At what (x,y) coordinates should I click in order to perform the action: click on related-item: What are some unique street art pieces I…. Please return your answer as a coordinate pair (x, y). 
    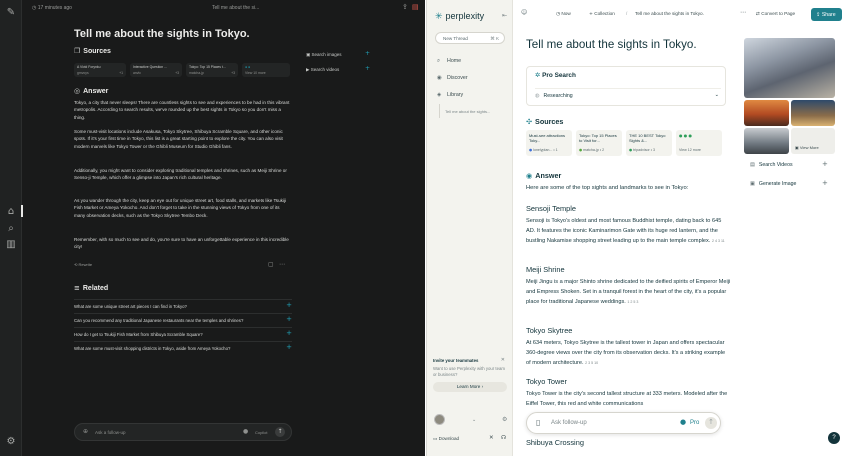
    Looking at the image, I should click on (183, 306).